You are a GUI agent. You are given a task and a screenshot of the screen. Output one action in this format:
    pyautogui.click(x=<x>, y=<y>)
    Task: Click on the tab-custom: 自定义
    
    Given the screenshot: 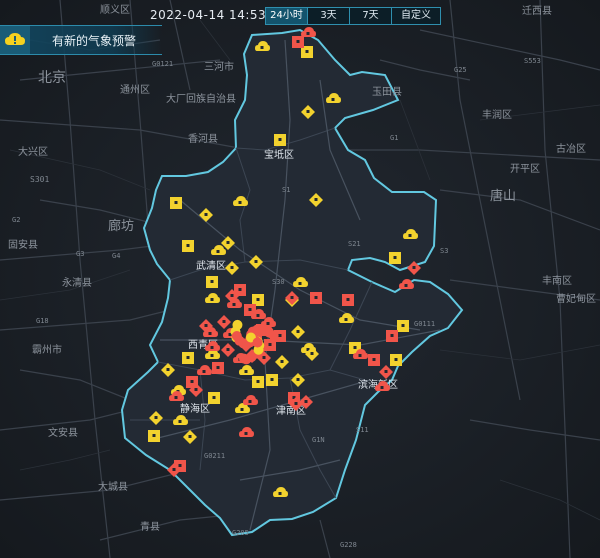 What is the action you would take?
    pyautogui.click(x=416, y=16)
    